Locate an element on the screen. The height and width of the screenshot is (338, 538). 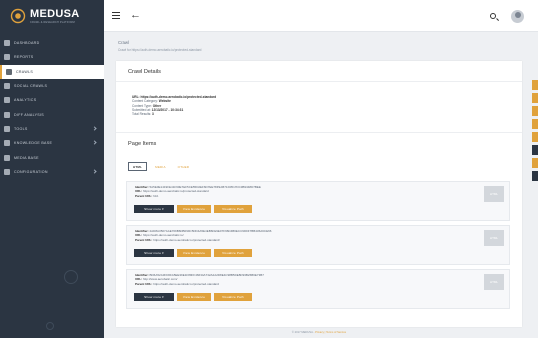
sidebar-item-label: CRAWLS is located at coordinates (25, 71).